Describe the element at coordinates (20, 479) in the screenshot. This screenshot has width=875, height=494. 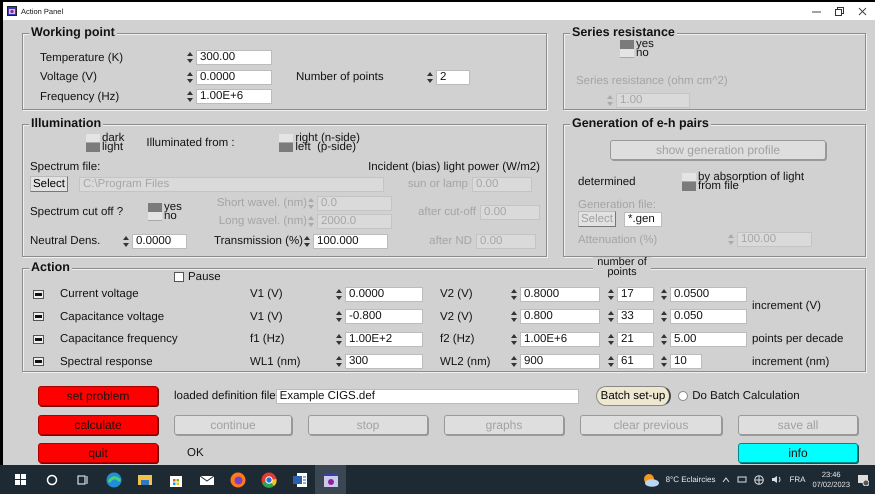
I see `start-icon` at that location.